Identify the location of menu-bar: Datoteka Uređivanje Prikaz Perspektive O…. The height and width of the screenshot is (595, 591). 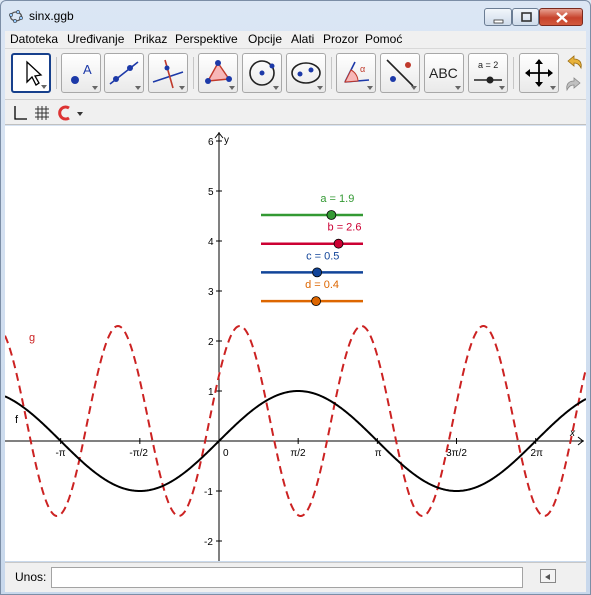
(295, 40).